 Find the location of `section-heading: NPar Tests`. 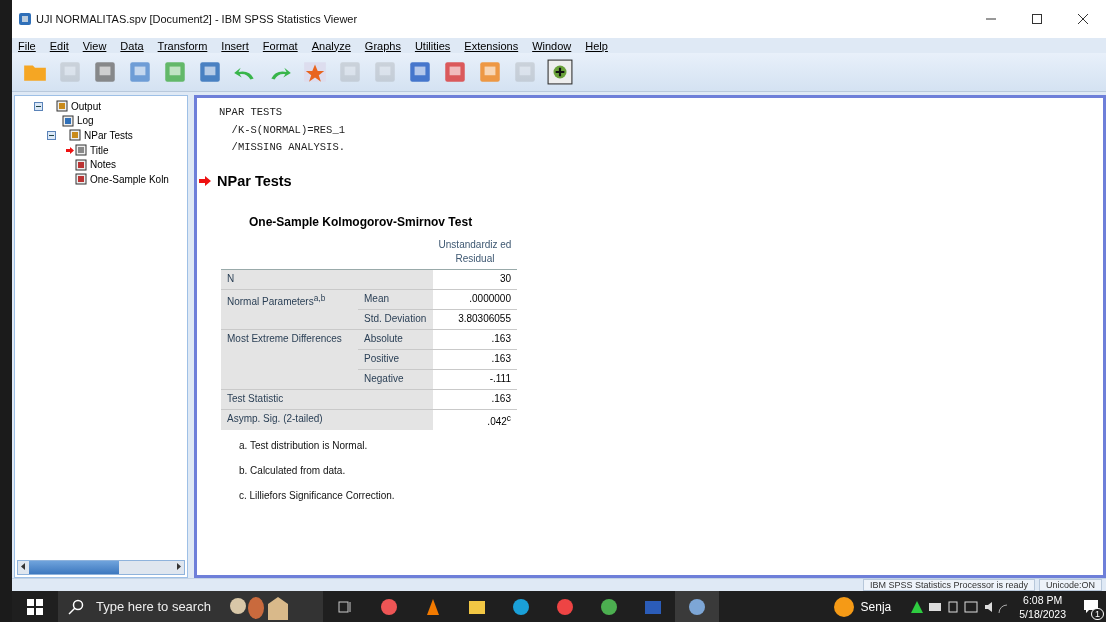

section-heading: NPar Tests is located at coordinates (254, 180).